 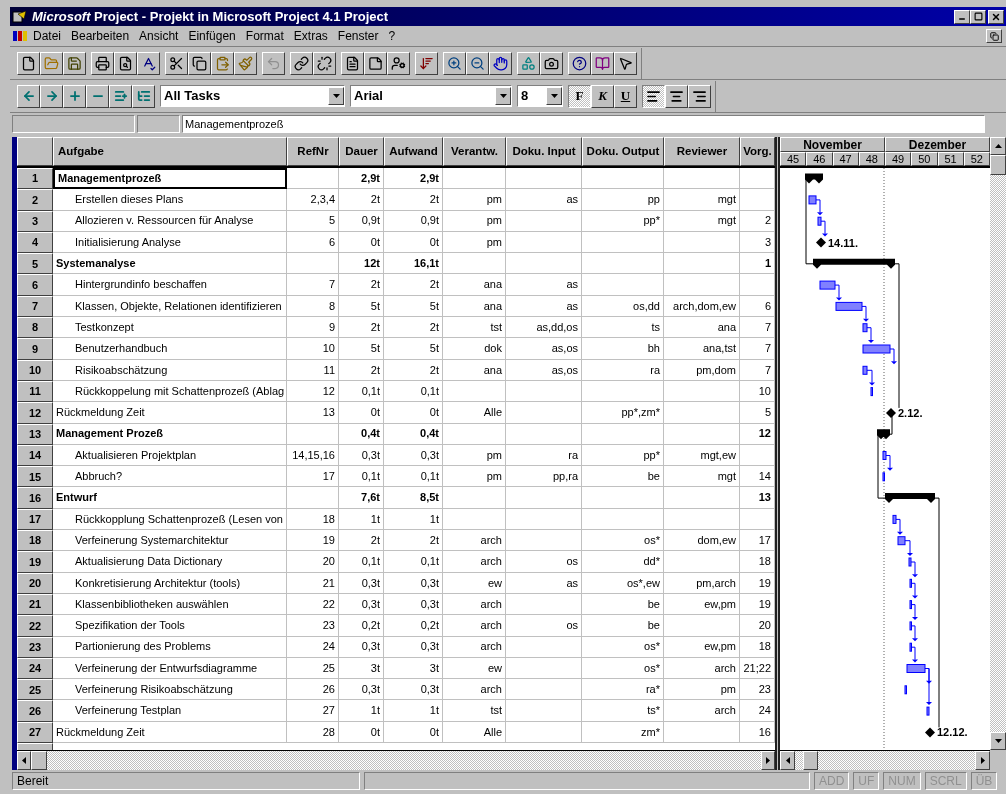 I want to click on align-right-button, so click(x=699, y=96).